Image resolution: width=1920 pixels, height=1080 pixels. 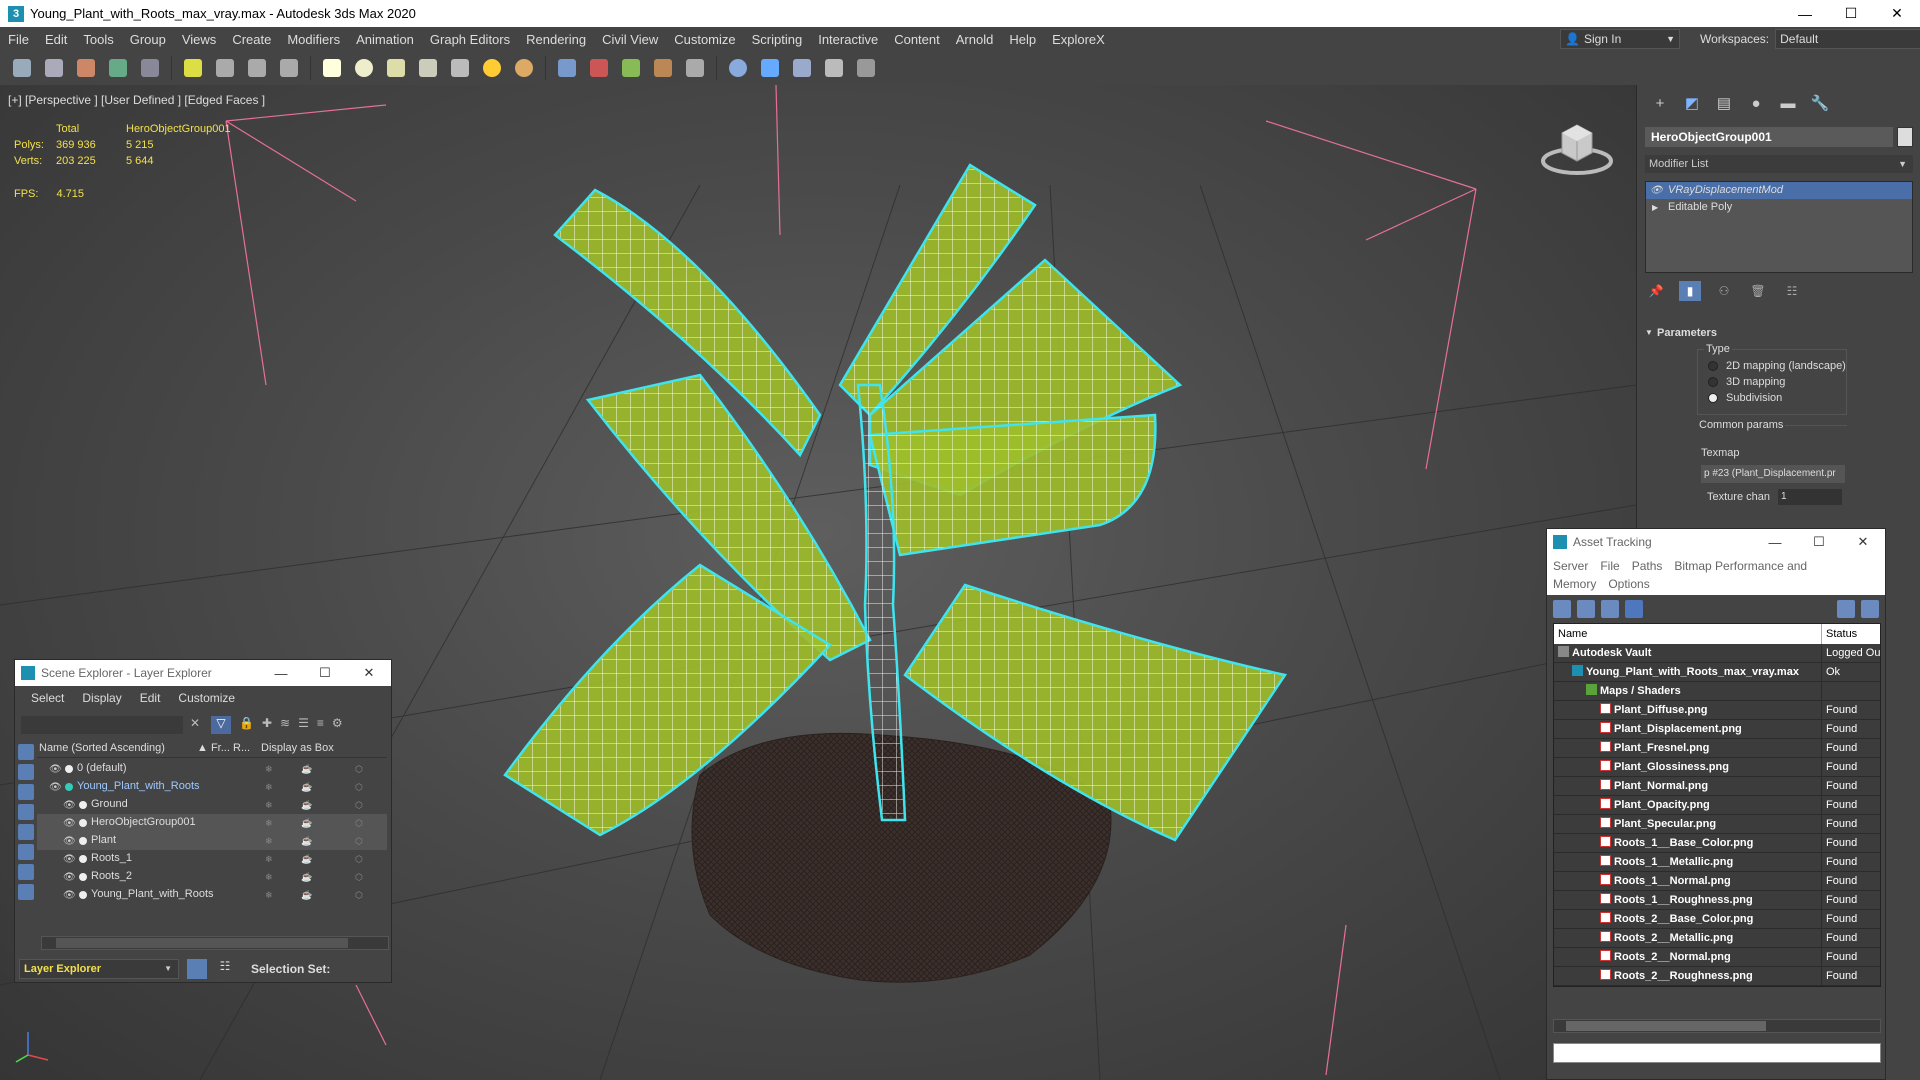 What do you see at coordinates (206, 698) in the screenshot?
I see `se-menu-customize: Customize` at bounding box center [206, 698].